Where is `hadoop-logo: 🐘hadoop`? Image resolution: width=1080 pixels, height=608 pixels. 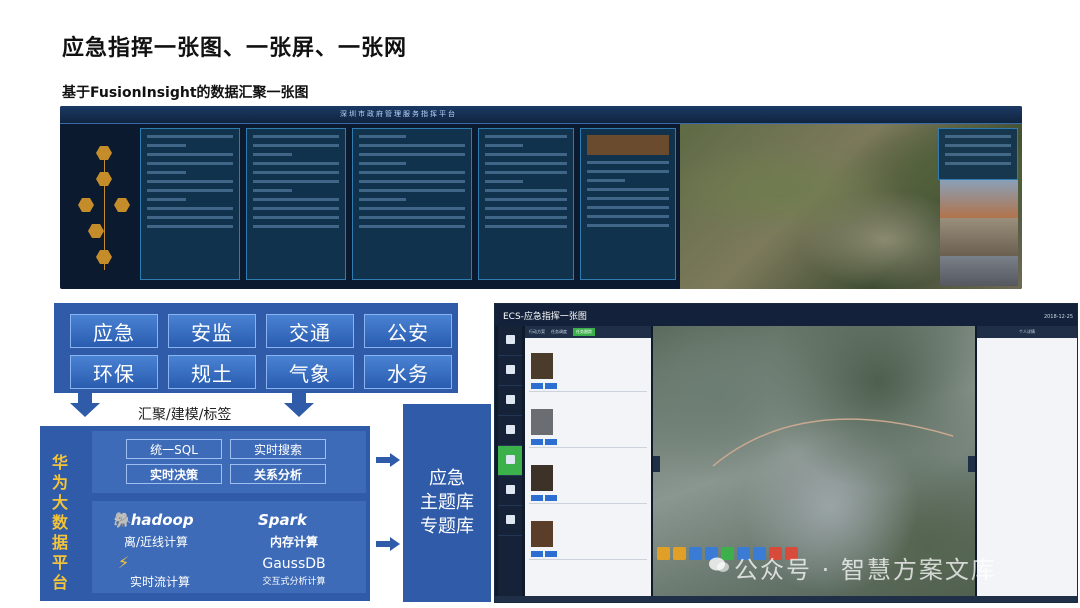
hadoop-logo: 🐘hadoop is located at coordinates (153, 520).